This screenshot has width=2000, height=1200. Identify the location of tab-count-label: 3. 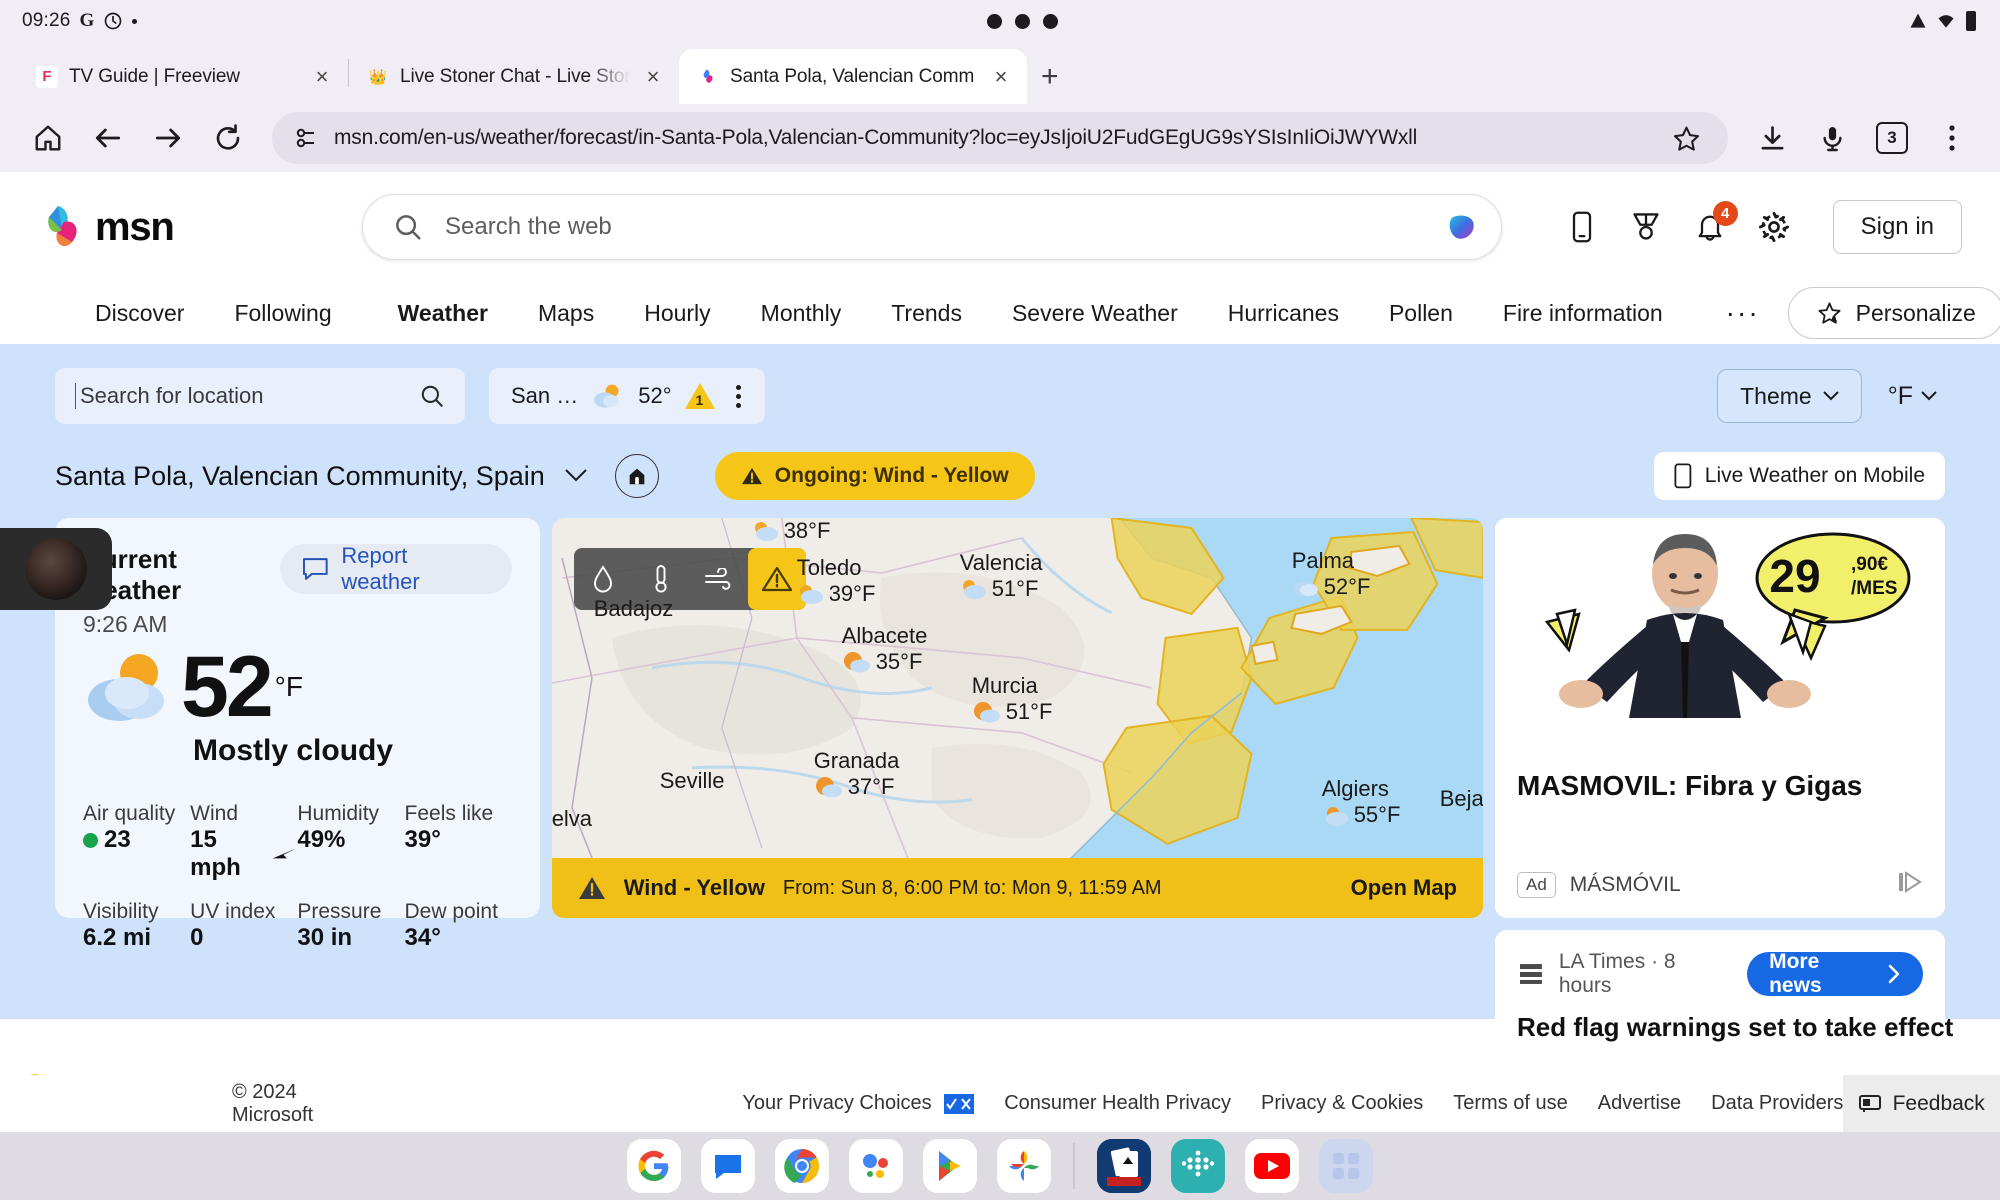
(1892, 138).